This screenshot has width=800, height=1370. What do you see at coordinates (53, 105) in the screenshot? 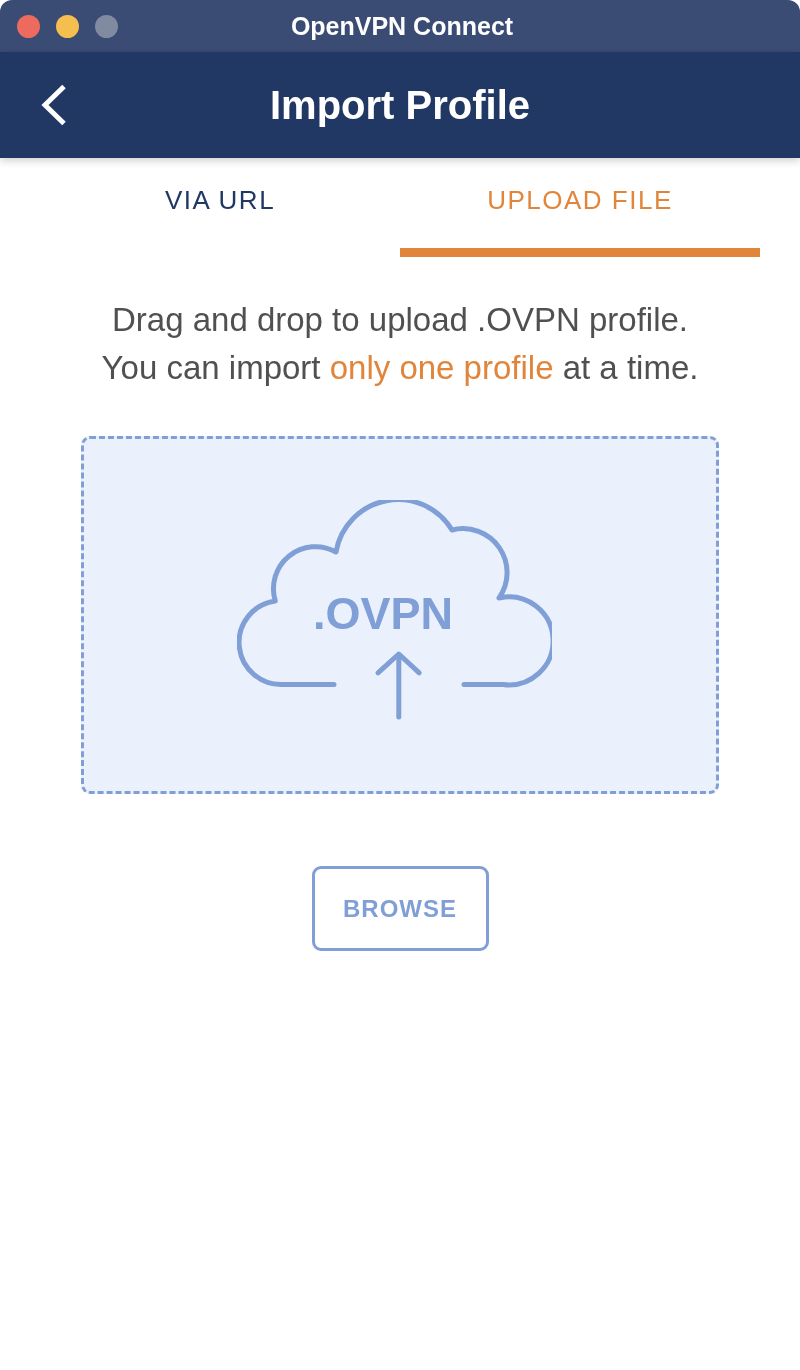
I see `back-icon` at bounding box center [53, 105].